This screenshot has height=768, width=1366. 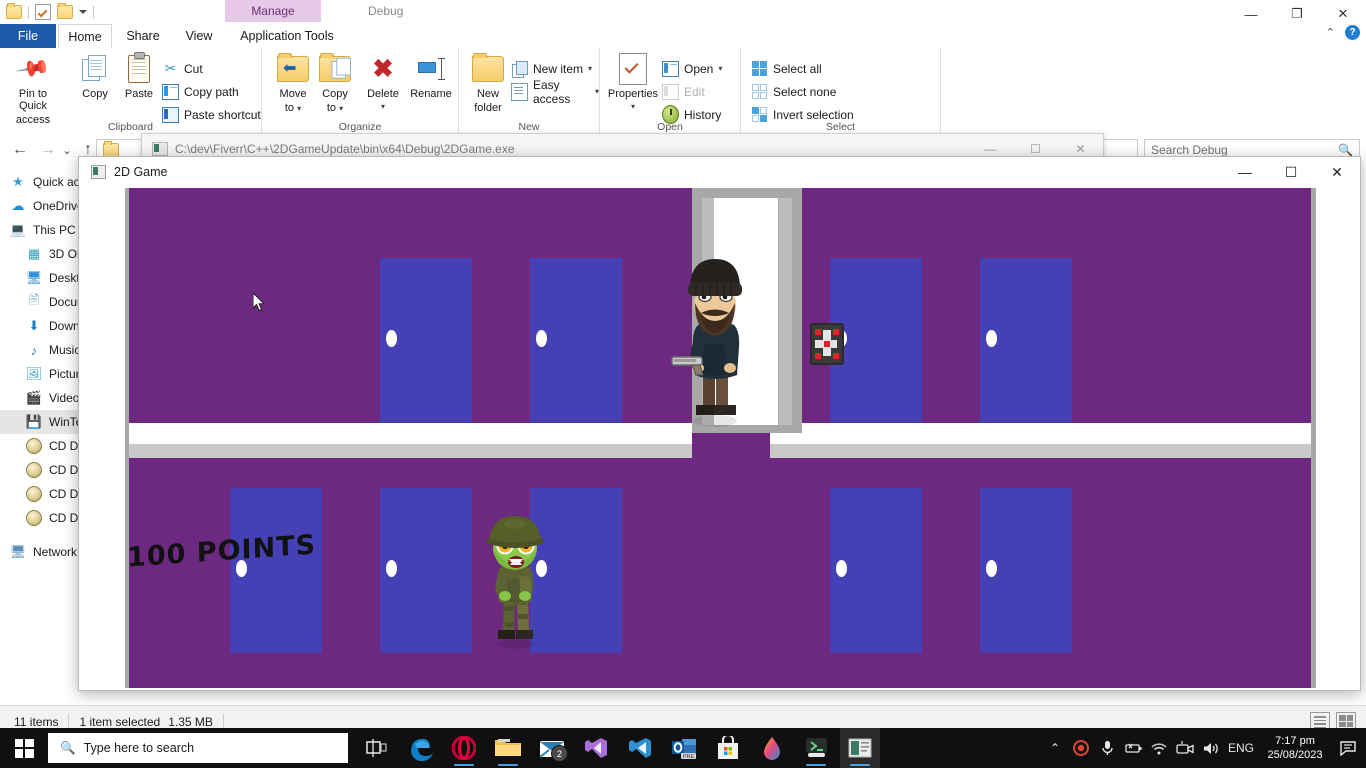 What do you see at coordinates (827, 344) in the screenshot?
I see `medkit-pickup` at bounding box center [827, 344].